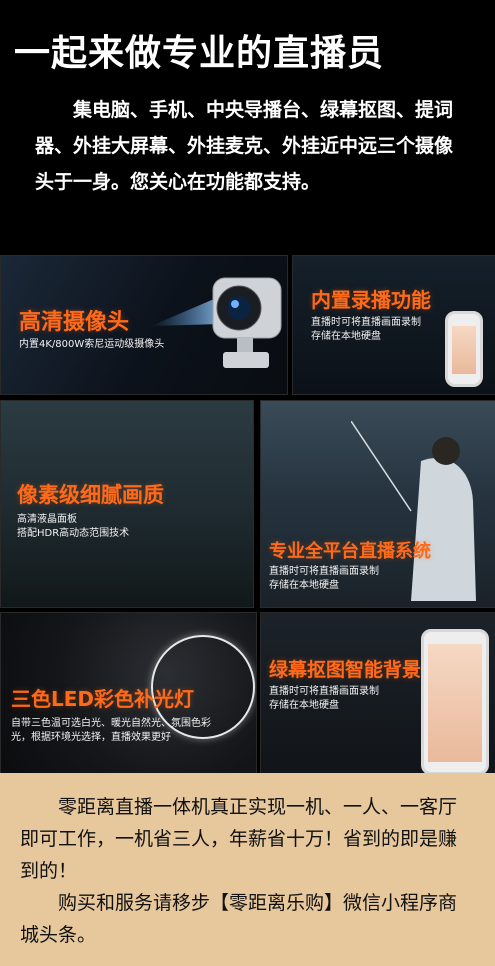 The height and width of the screenshot is (966, 495). Describe the element at coordinates (377, 504) in the screenshot. I see `feature-platform: 专业全平台直播系统 直播时可将直播画面录制 存储在本地硬盘` at that location.